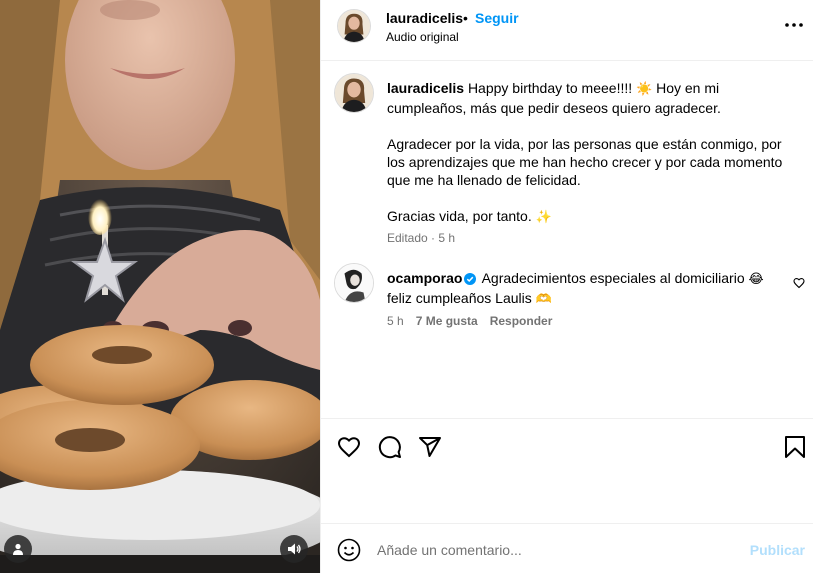 The image size is (813, 573). I want to click on share-icon, so click(430, 447).